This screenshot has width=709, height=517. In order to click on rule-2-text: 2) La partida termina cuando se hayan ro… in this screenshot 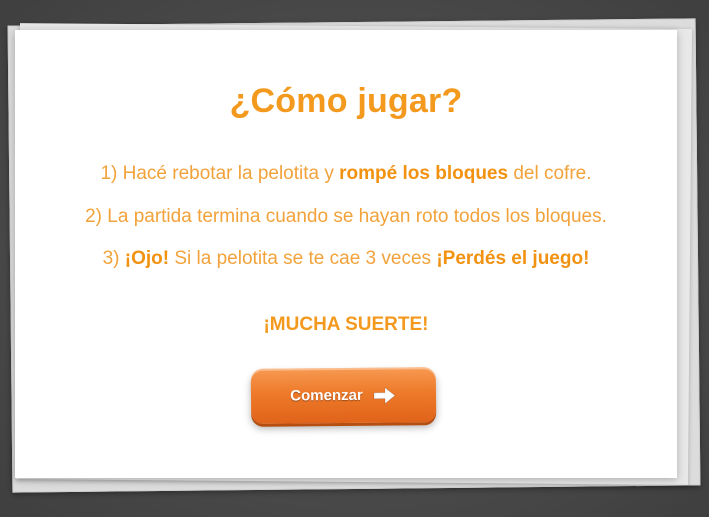, I will do `click(346, 216)`.